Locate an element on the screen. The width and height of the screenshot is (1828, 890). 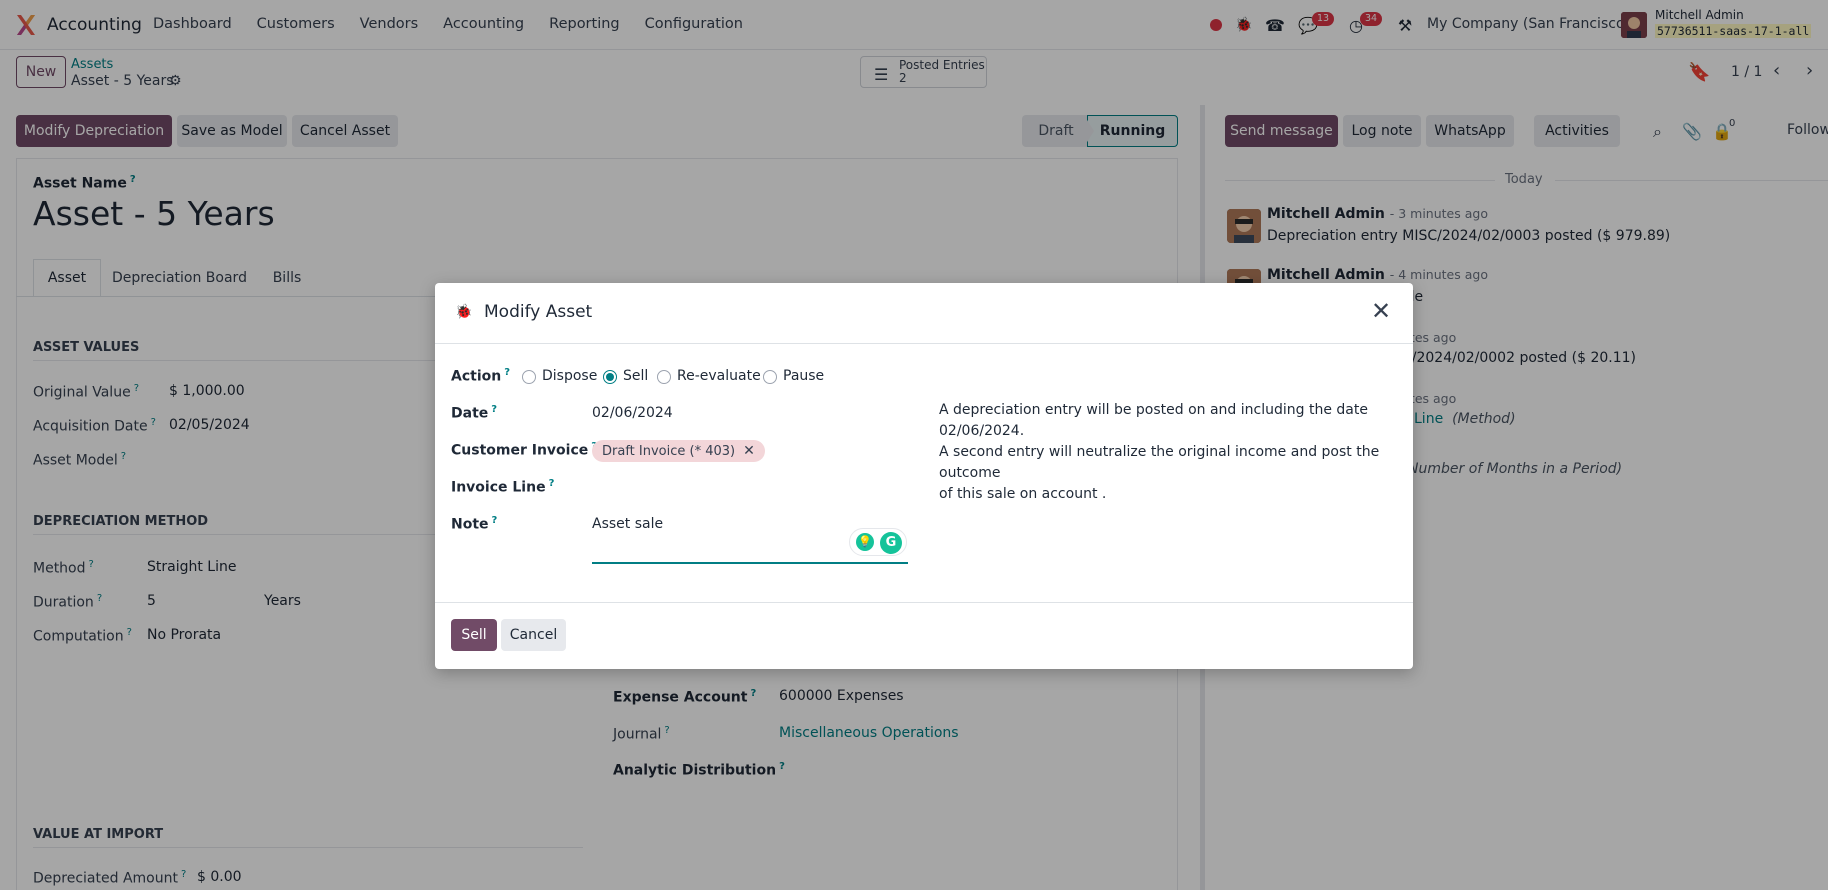
dialog-title: Modify Asset is located at coordinates (538, 312).